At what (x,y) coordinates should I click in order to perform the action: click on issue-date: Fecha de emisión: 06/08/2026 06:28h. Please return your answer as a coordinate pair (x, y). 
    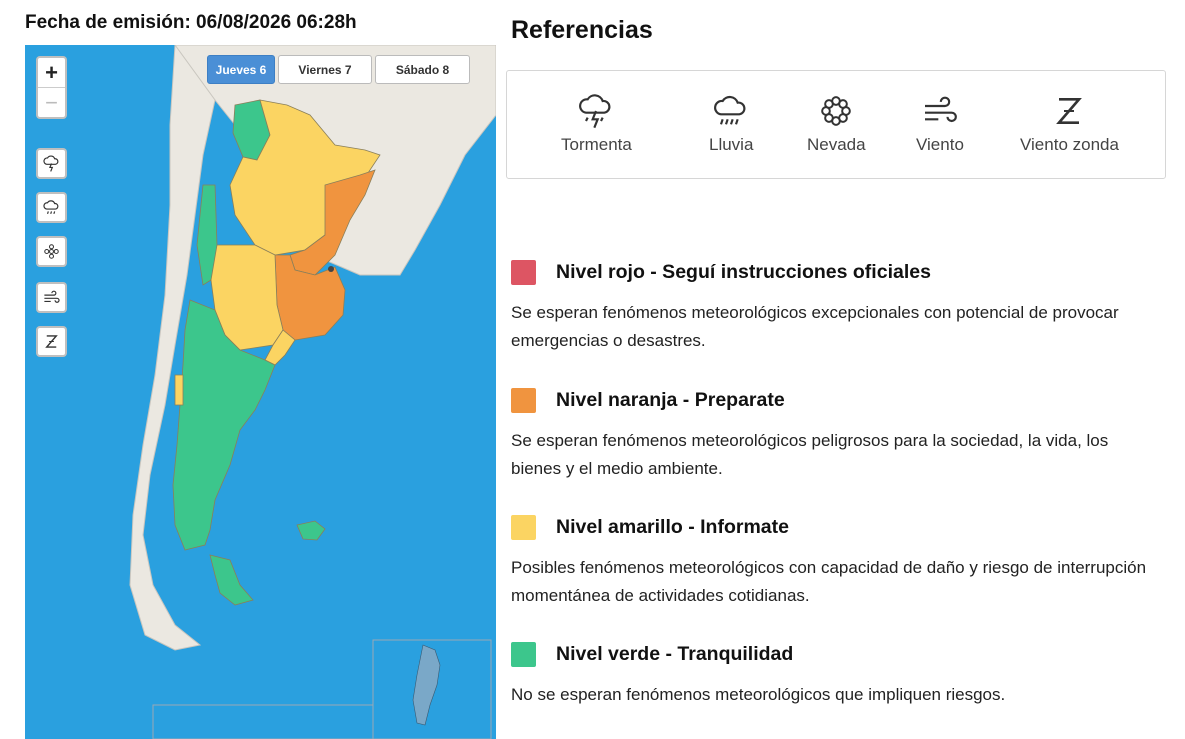
    Looking at the image, I should click on (191, 22).